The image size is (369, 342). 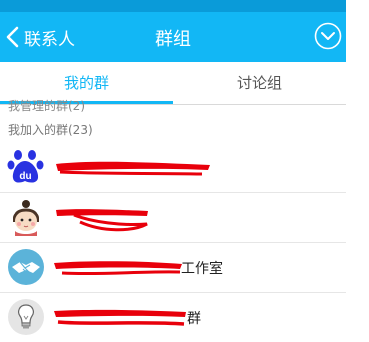 What do you see at coordinates (173, 37) in the screenshot?
I see `app-header: 联系人 群组` at bounding box center [173, 37].